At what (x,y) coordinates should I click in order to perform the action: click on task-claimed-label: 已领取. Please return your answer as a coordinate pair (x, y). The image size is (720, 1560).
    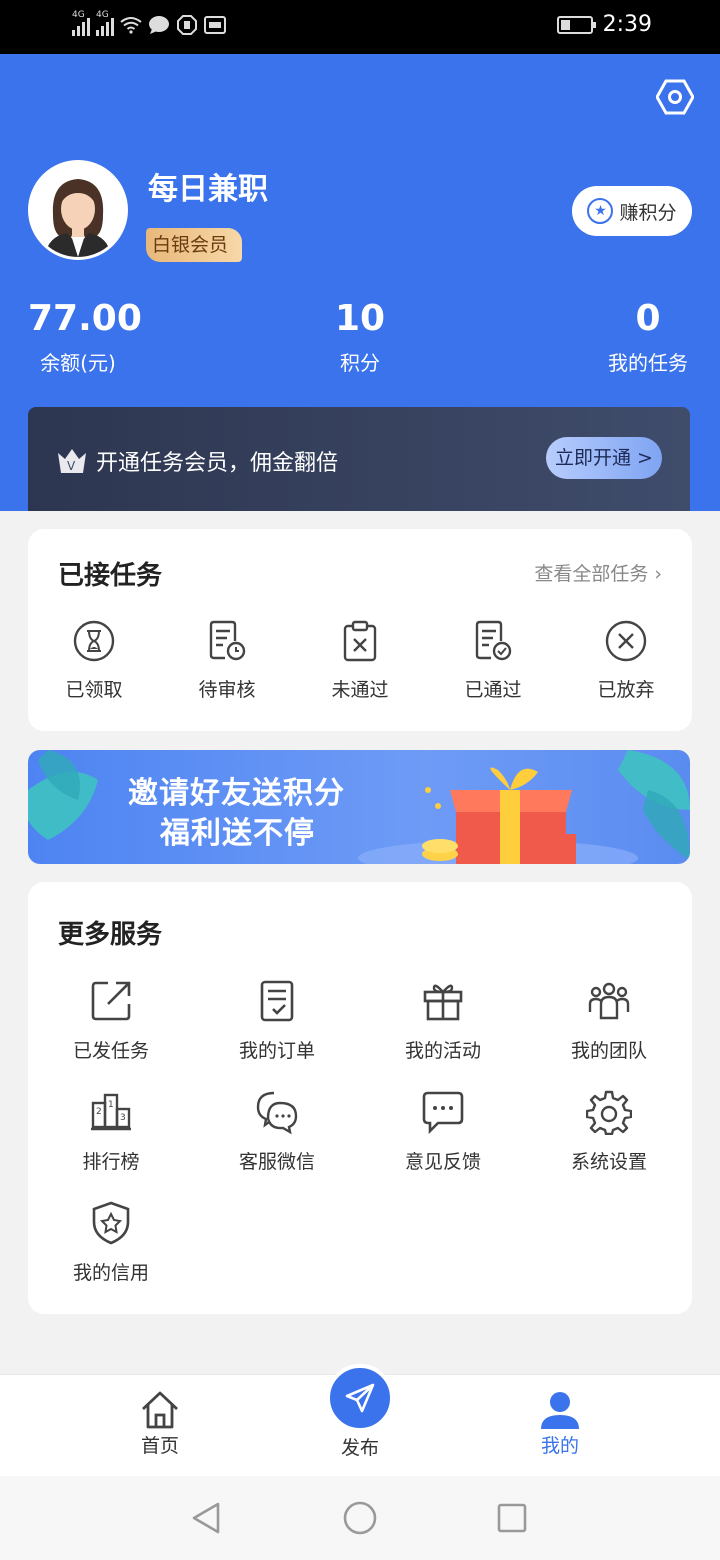
    Looking at the image, I should click on (94, 690).